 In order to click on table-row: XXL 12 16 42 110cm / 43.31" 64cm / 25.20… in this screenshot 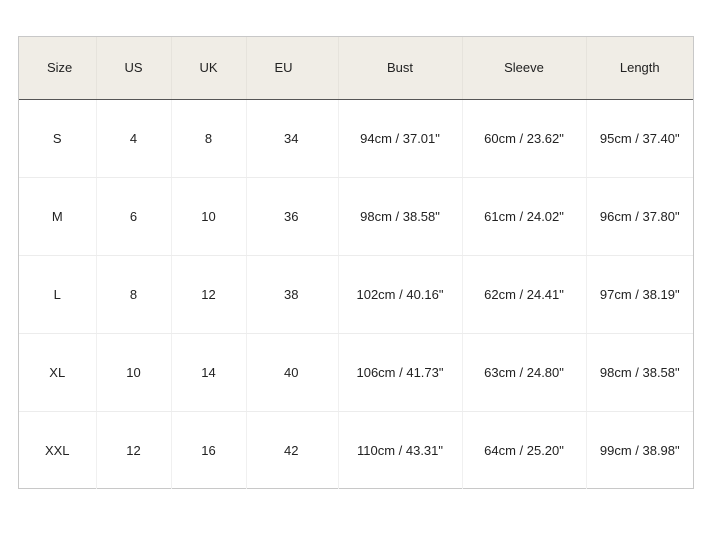, I will do `click(356, 450)`.